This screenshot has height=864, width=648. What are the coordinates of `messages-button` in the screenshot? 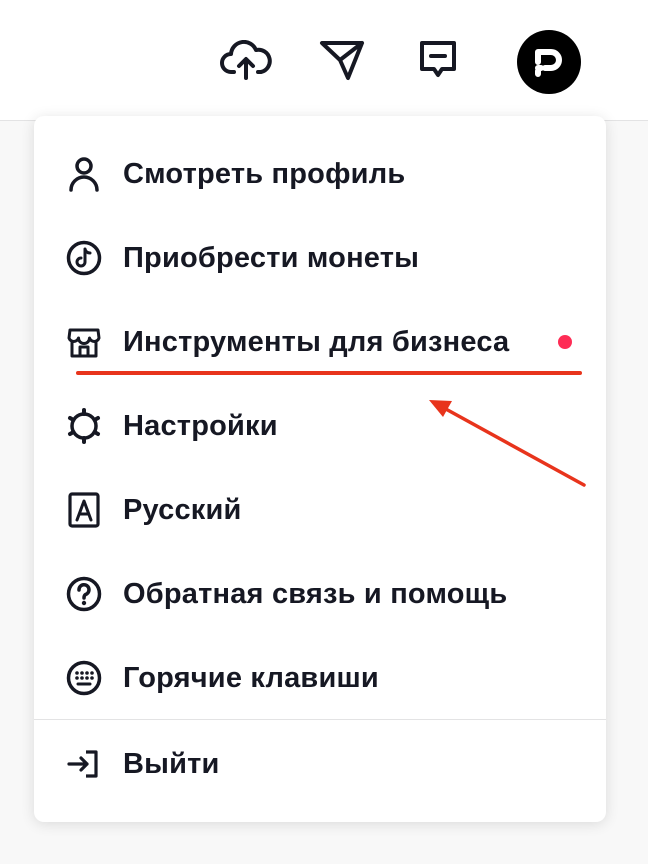 It's located at (342, 60).